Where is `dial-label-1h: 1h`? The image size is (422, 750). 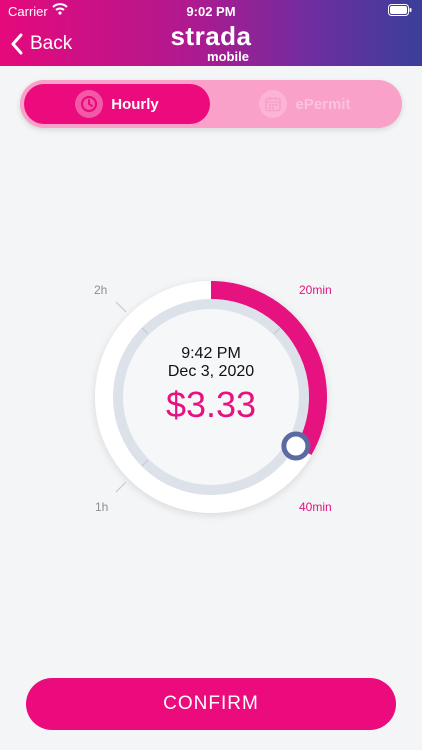
dial-label-1h: 1h is located at coordinates (102, 507).